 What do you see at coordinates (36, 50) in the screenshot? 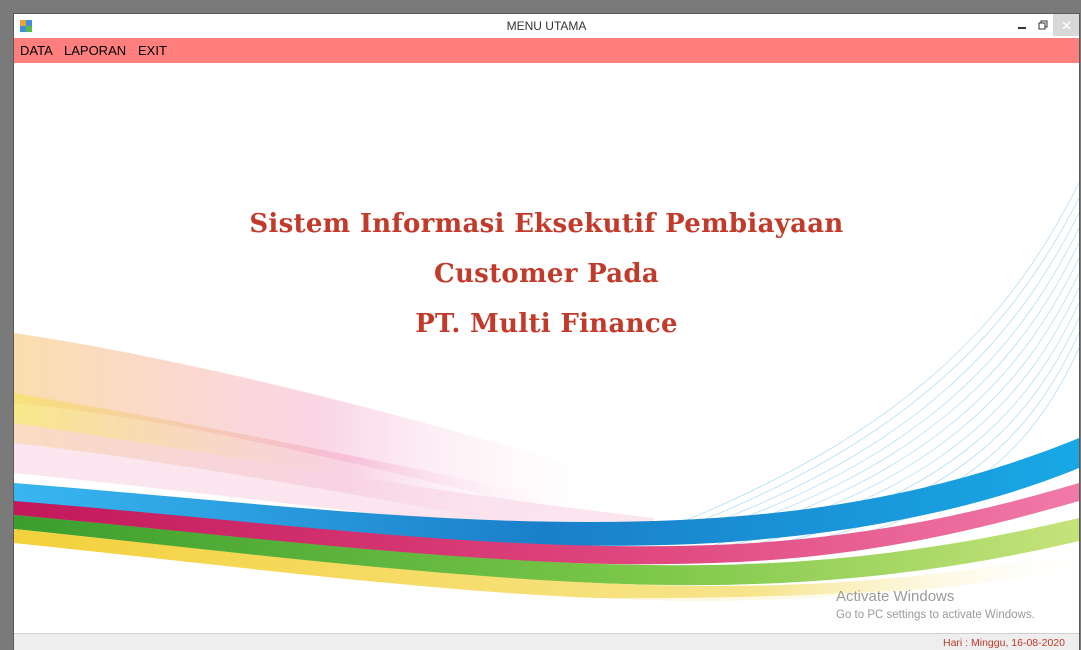
I see `menu-item-data: DATA` at bounding box center [36, 50].